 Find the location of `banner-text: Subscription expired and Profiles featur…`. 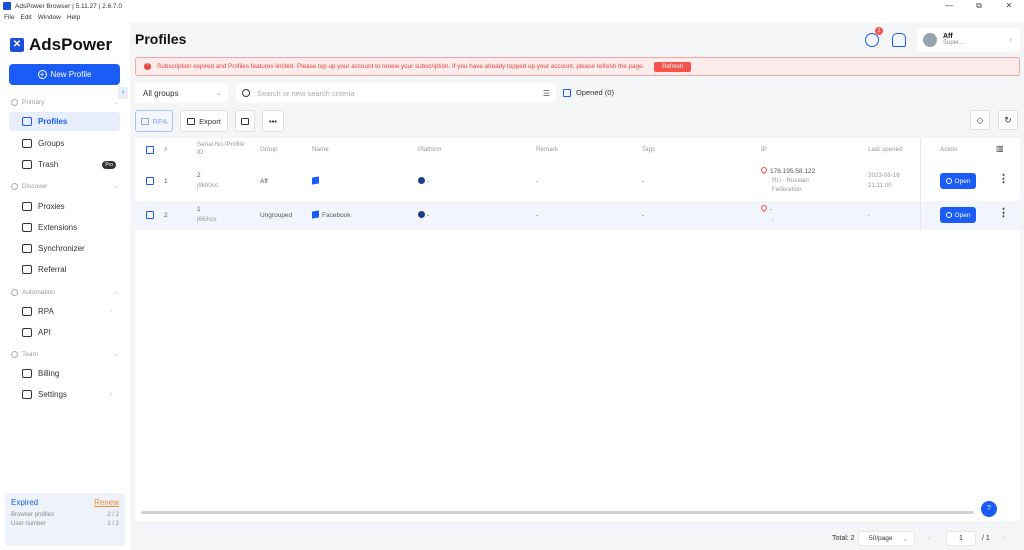

banner-text: Subscription expired and Profiles featur… is located at coordinates (401, 66).